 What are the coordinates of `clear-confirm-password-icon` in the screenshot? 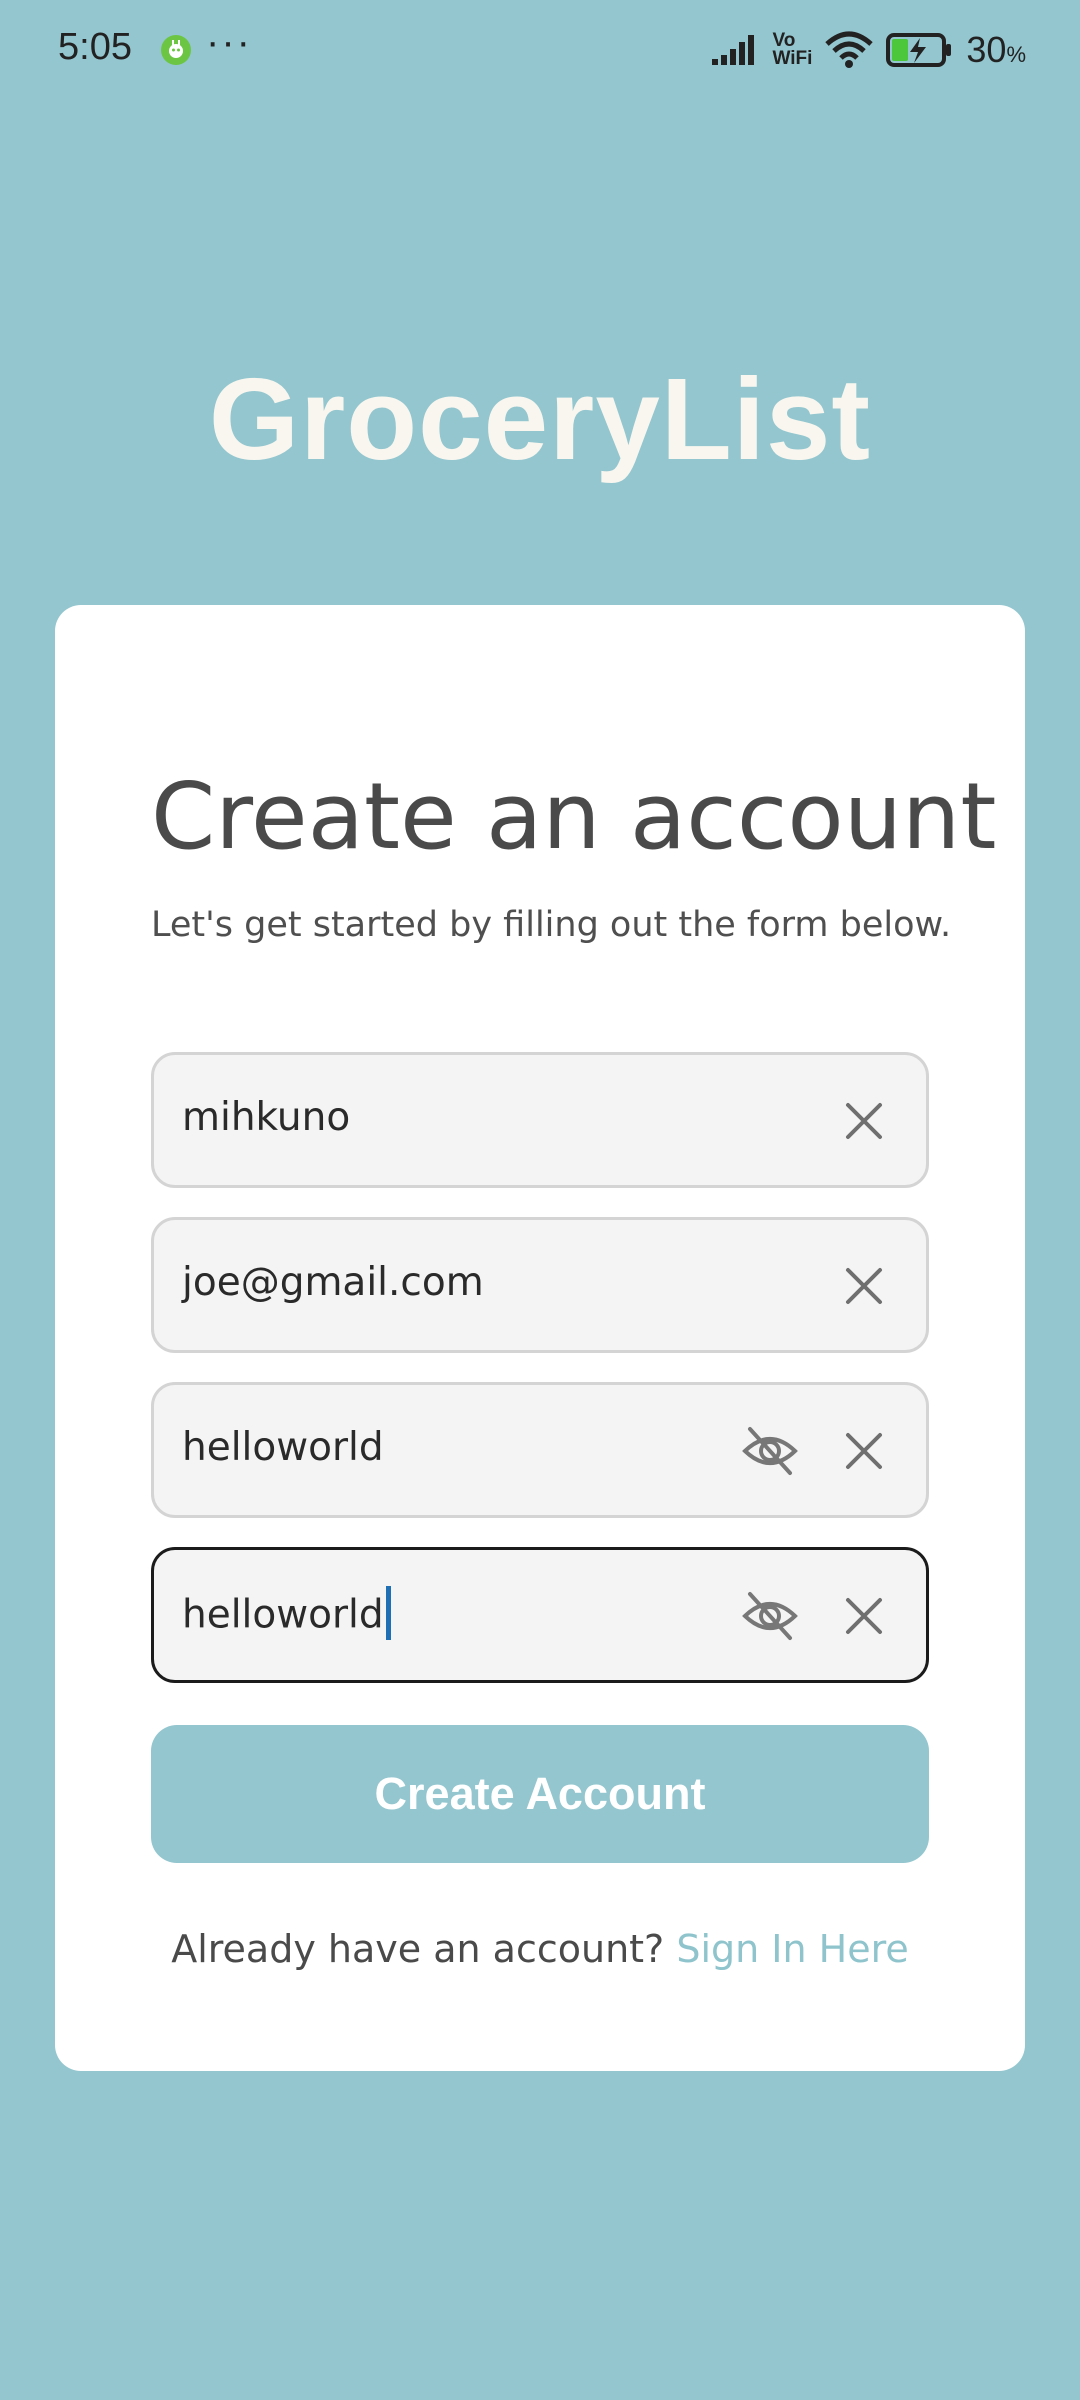 It's located at (864, 1616).